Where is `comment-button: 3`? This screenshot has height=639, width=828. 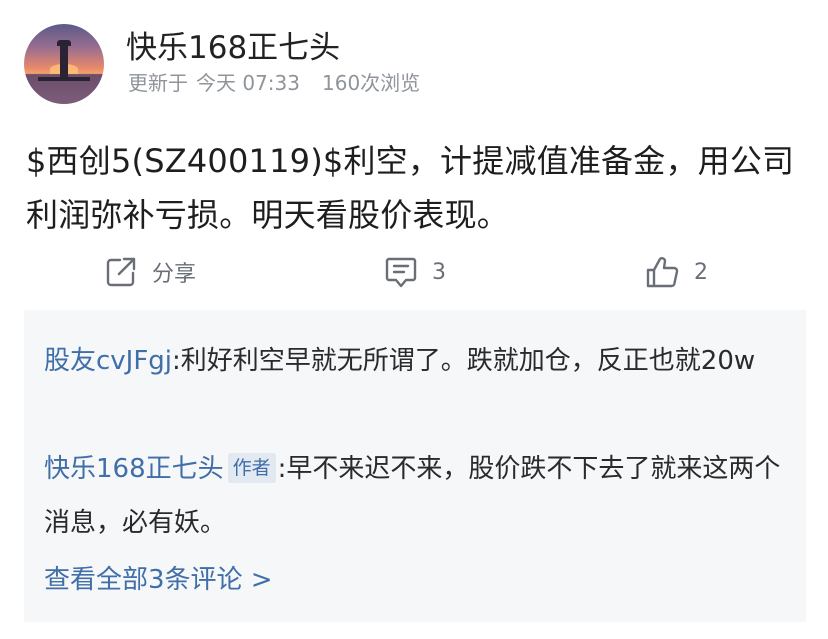
comment-button: 3 is located at coordinates (415, 272).